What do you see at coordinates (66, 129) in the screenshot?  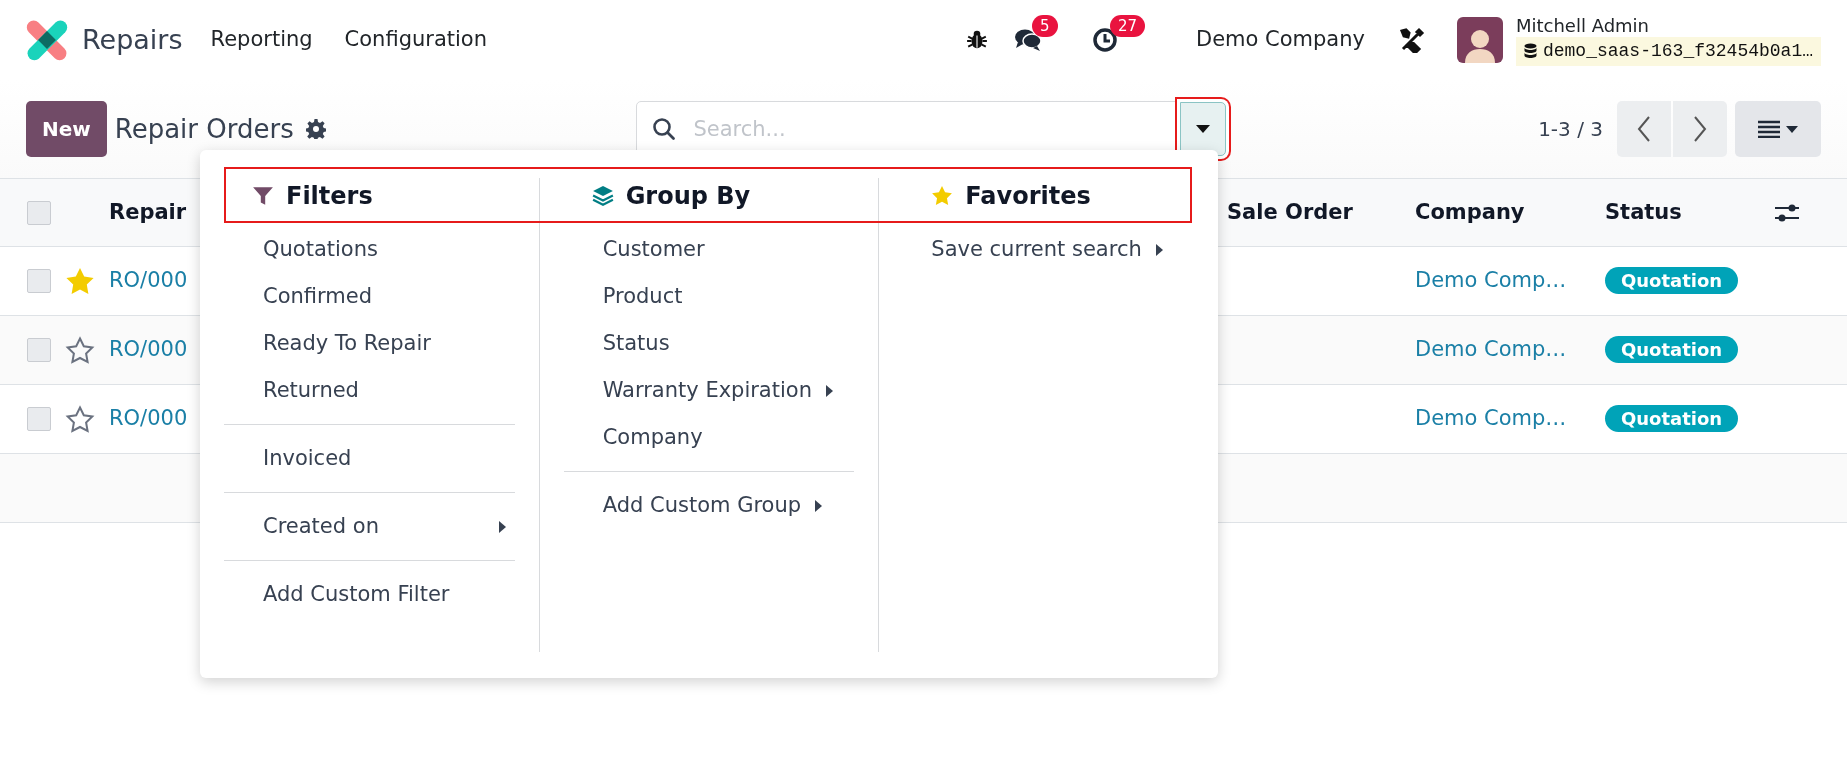 I see `new-button: New` at bounding box center [66, 129].